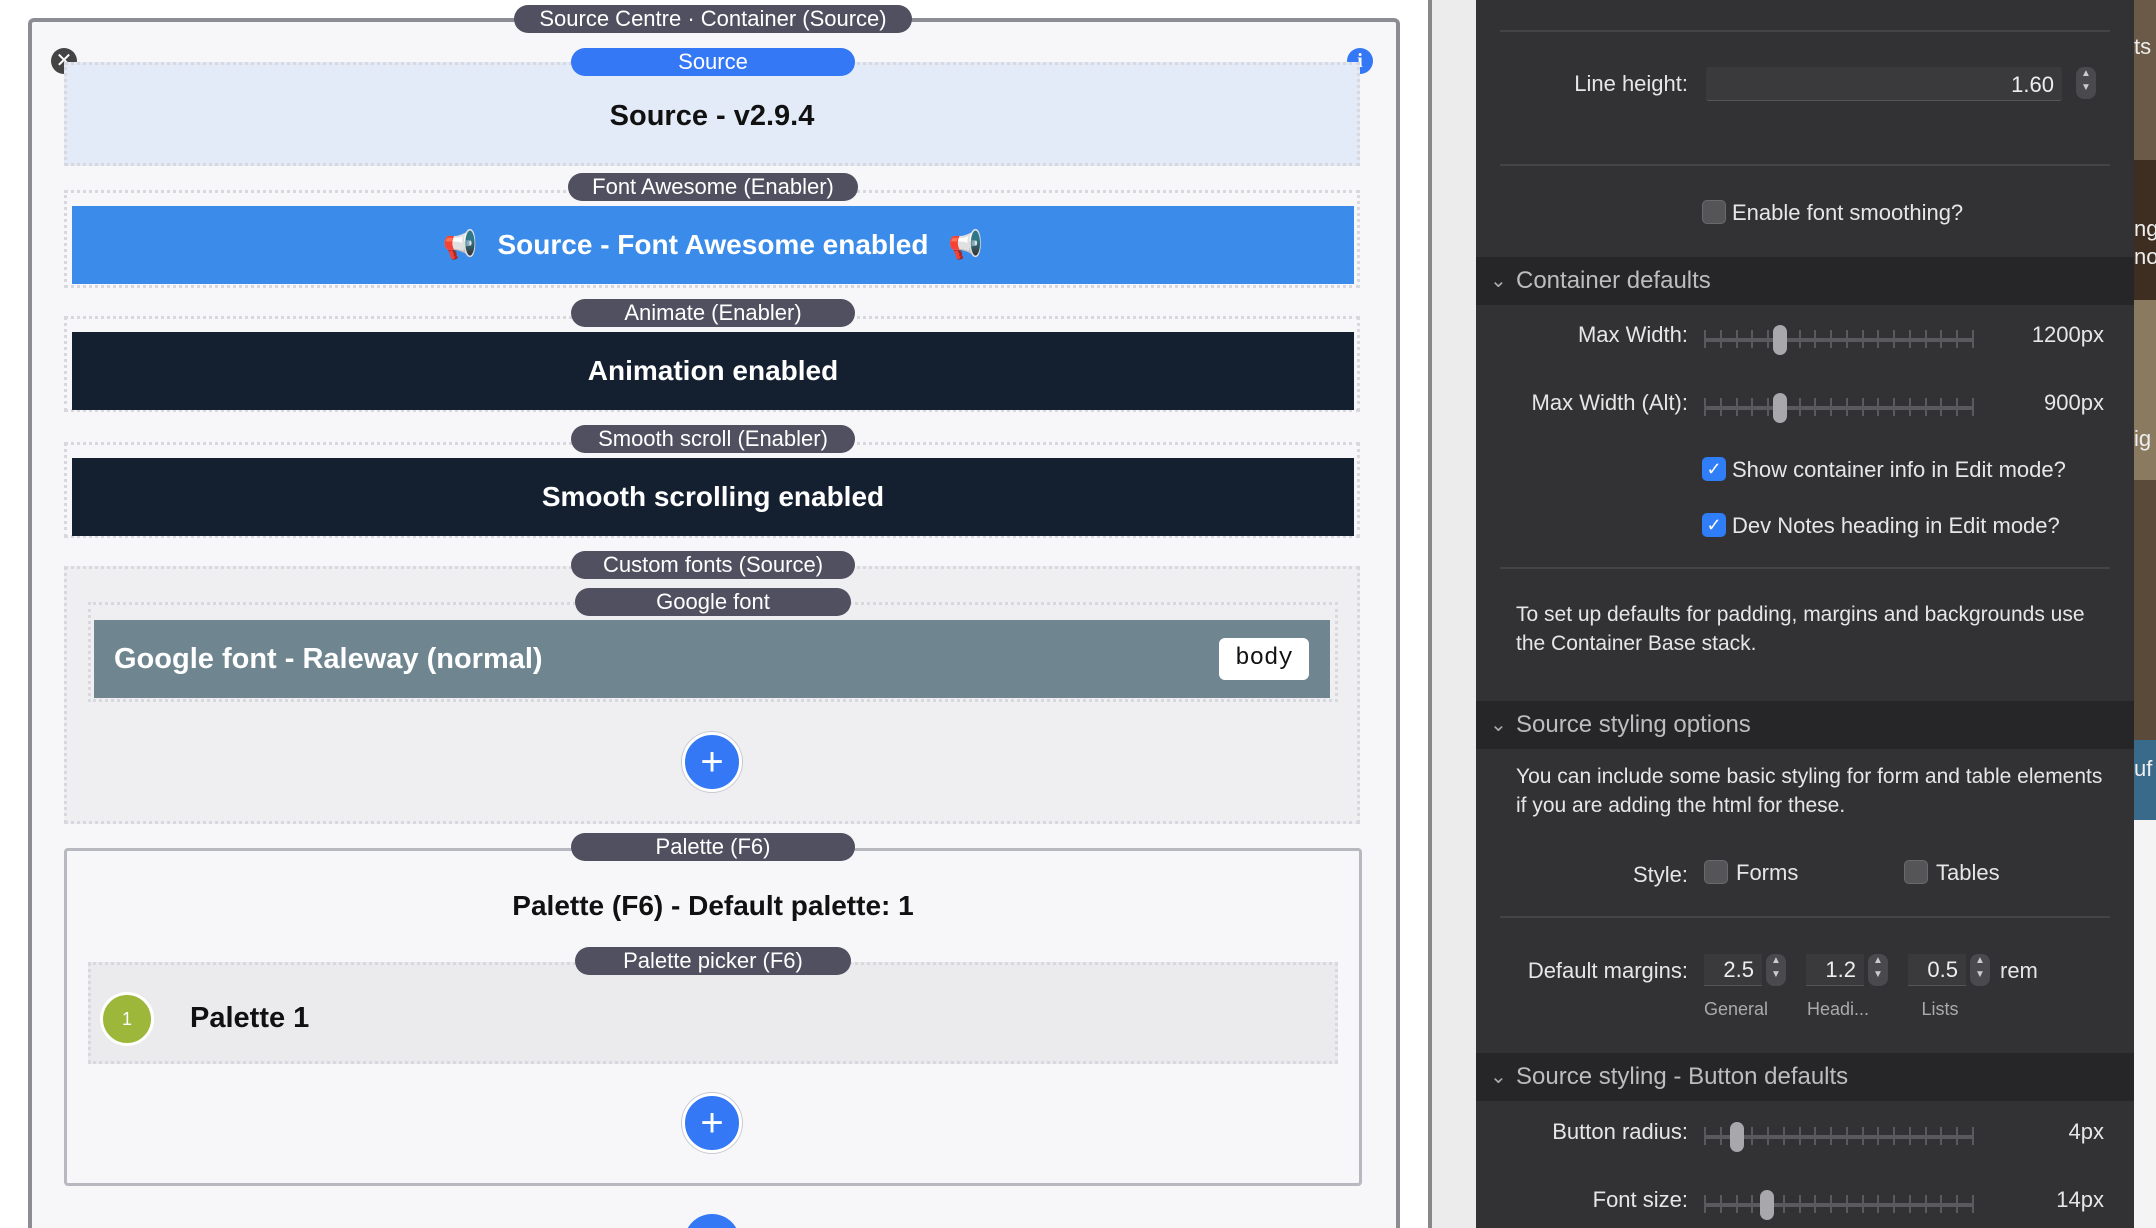 This screenshot has height=1228, width=2156. Describe the element at coordinates (2019, 970) in the screenshot. I see `margins-unit: rem` at that location.